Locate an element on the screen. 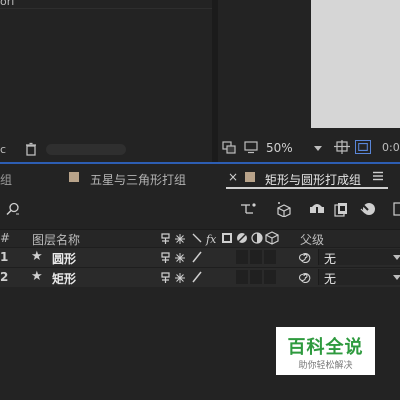 Image resolution: width=400 pixels, height=400 pixels. region-of-interest-icon is located at coordinates (342, 147).